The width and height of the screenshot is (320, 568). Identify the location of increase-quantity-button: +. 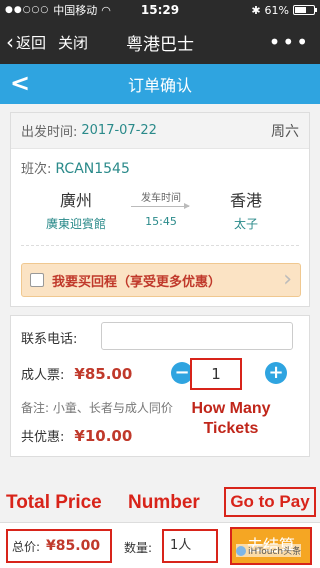
(276, 373).